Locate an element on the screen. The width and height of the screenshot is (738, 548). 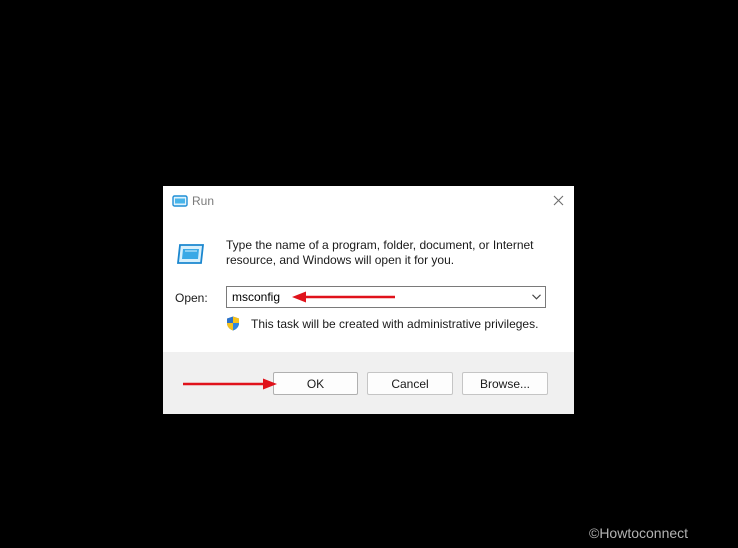
window-title: Run is located at coordinates (203, 201).